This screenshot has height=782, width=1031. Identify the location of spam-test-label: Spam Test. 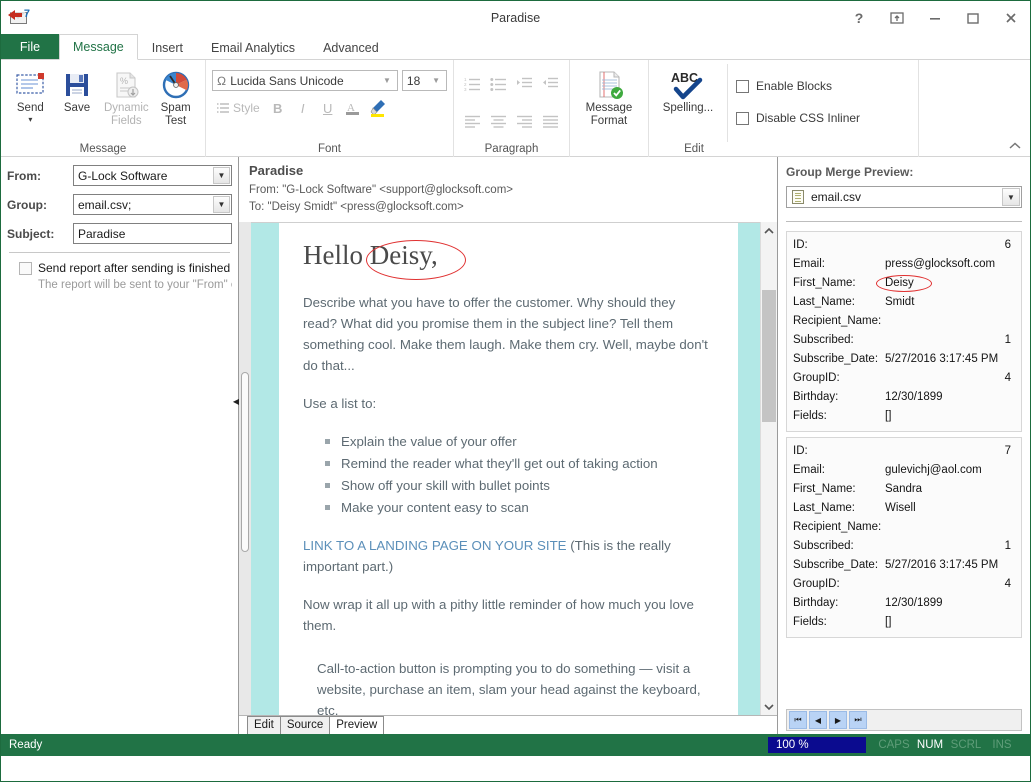
(175, 114).